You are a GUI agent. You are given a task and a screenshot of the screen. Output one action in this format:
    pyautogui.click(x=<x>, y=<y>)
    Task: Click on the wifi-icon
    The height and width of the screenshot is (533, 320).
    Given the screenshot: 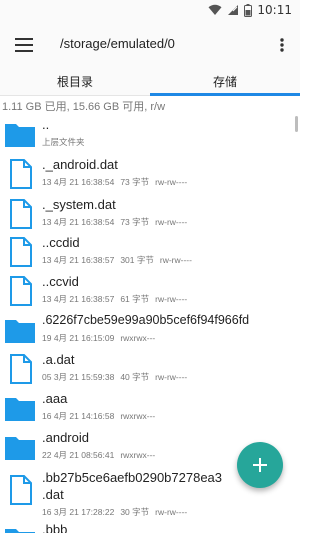 What is the action you would take?
    pyautogui.click(x=215, y=9)
    